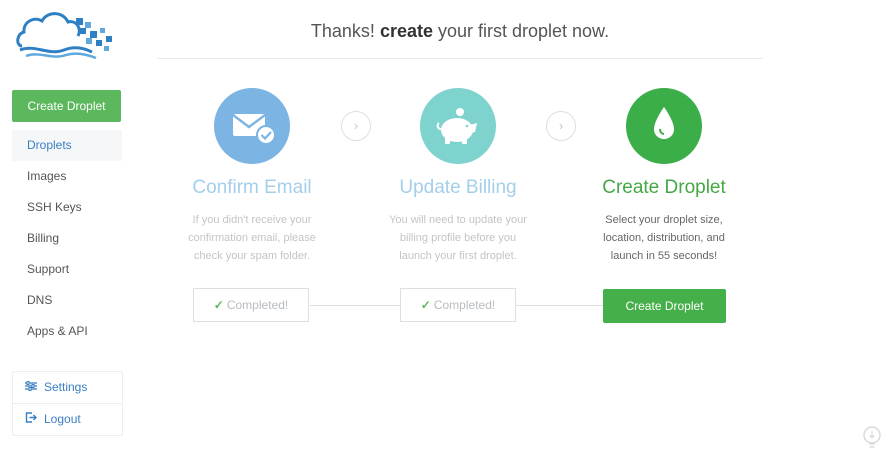  What do you see at coordinates (67, 176) in the screenshot?
I see `sidebar-item-images: Images` at bounding box center [67, 176].